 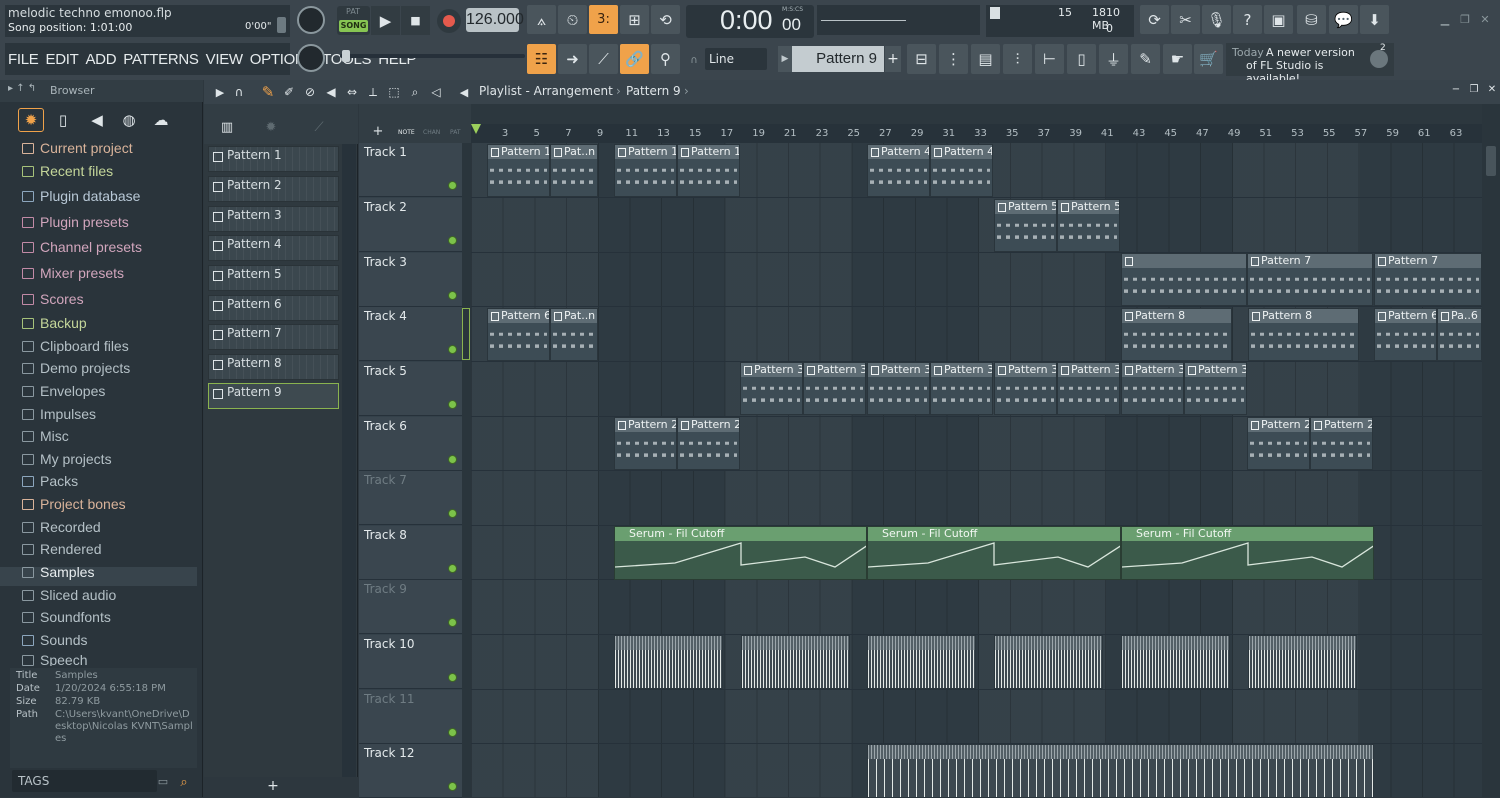 What do you see at coordinates (74, 504) in the screenshot?
I see `browser-item-project-bones: Project bones` at bounding box center [74, 504].